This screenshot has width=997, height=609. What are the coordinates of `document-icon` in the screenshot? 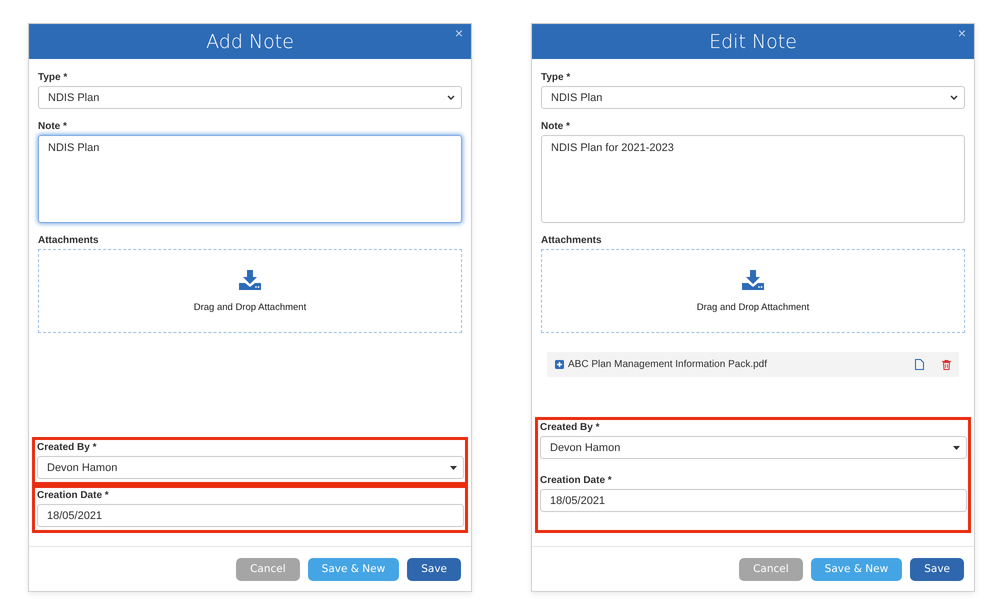 It's located at (919, 364).